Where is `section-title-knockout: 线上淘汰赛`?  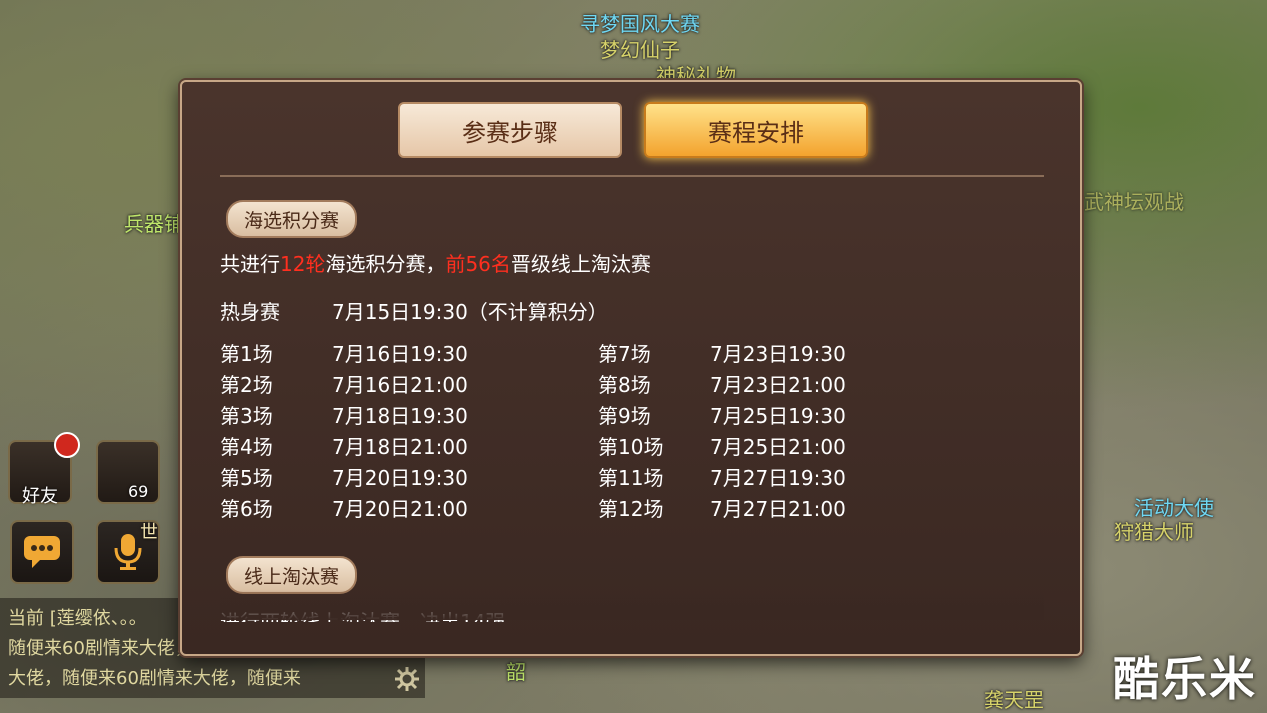
section-title-knockout: 线上淘汰赛 is located at coordinates (292, 575).